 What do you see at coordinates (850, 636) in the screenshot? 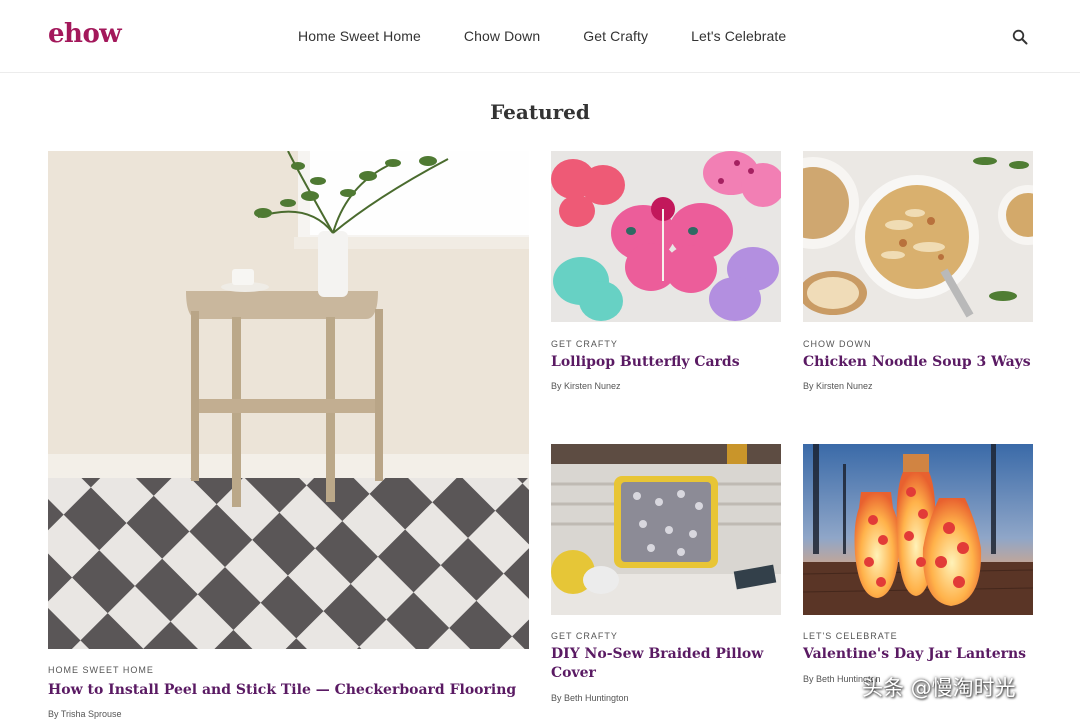
I see `card-category: LET'S CELEBRATE` at bounding box center [850, 636].